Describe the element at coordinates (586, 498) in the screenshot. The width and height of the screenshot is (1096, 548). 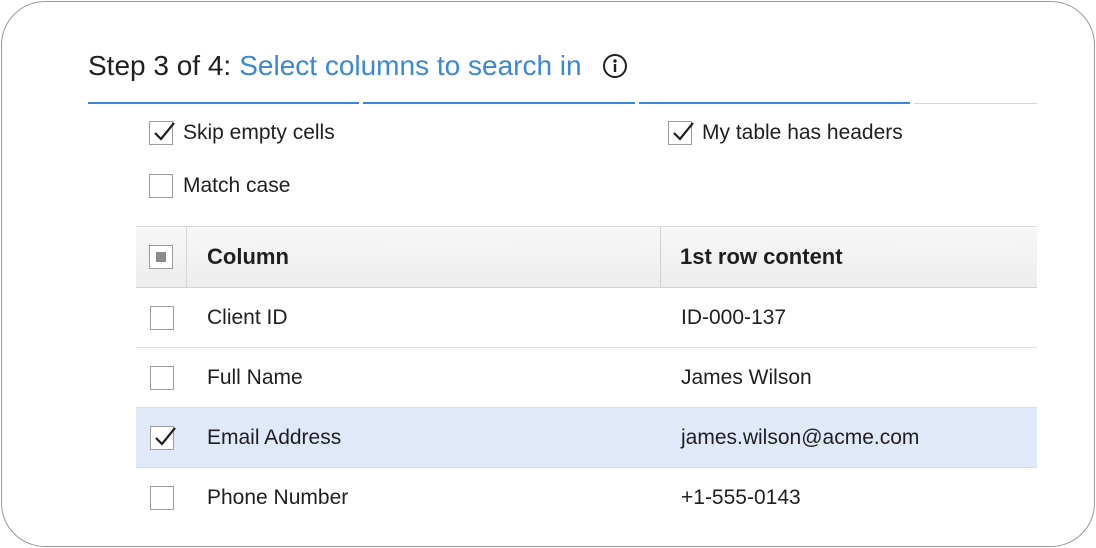
I see `table-row: Phone Number +1-555-0143` at that location.